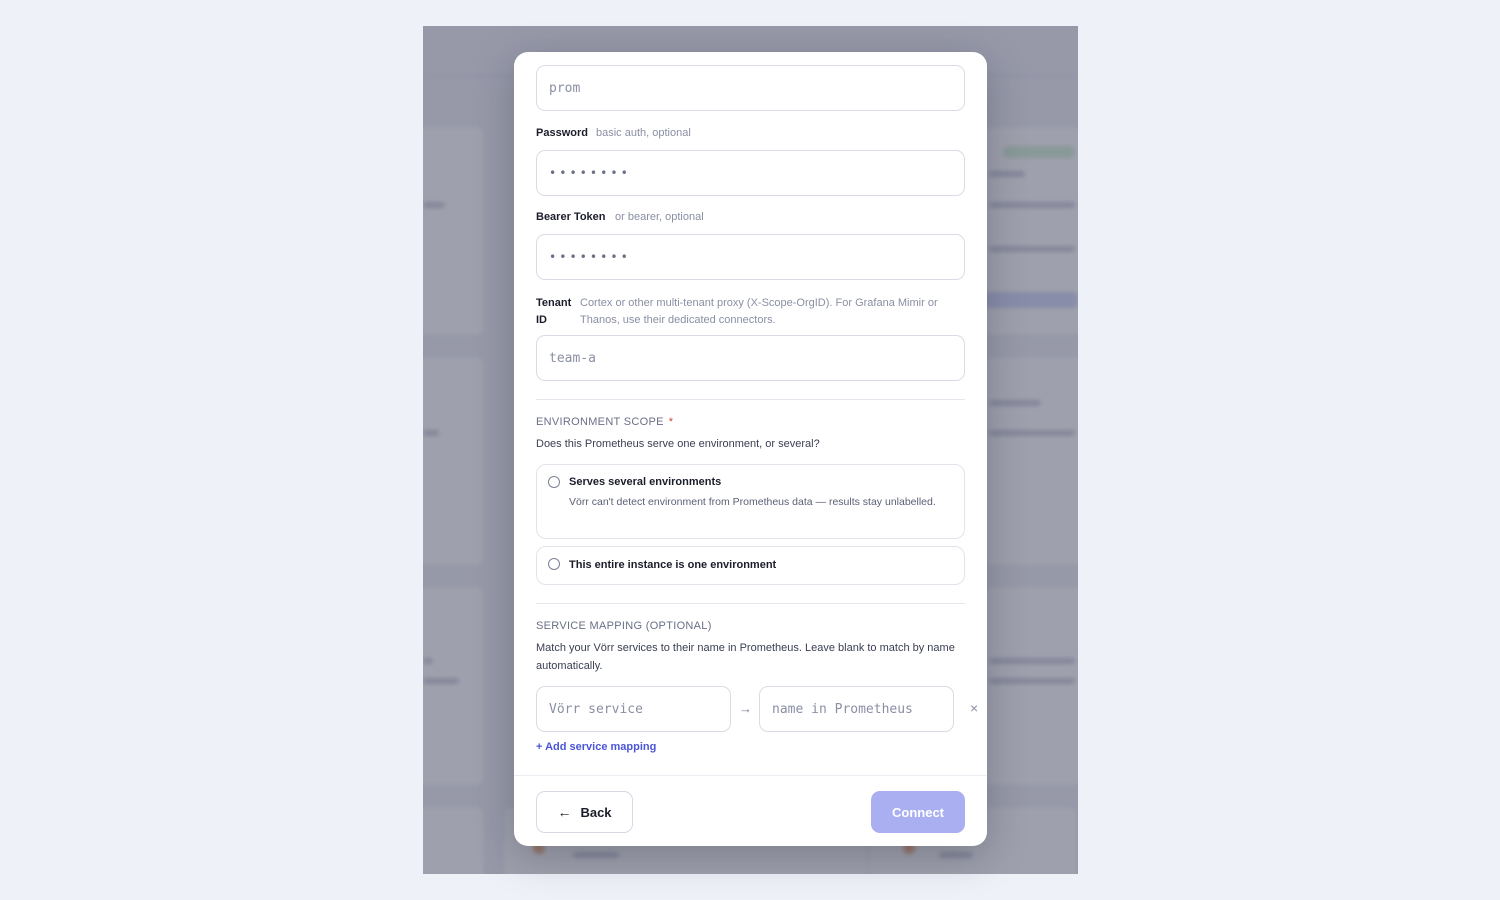  What do you see at coordinates (554, 303) in the screenshot?
I see `tenant-id-label-line1: Tenant` at bounding box center [554, 303].